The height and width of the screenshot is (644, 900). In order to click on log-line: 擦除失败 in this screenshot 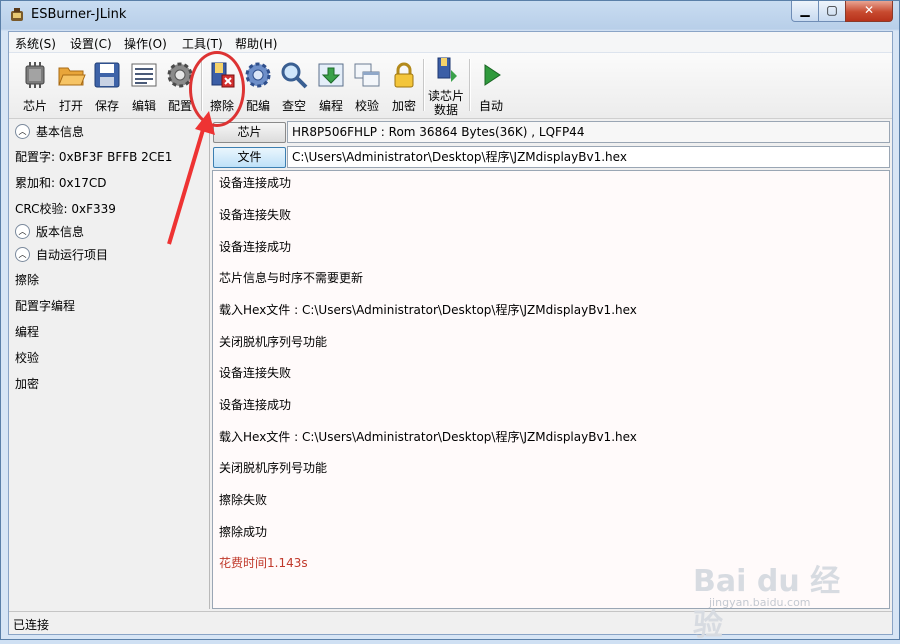, I will do `click(243, 500)`.